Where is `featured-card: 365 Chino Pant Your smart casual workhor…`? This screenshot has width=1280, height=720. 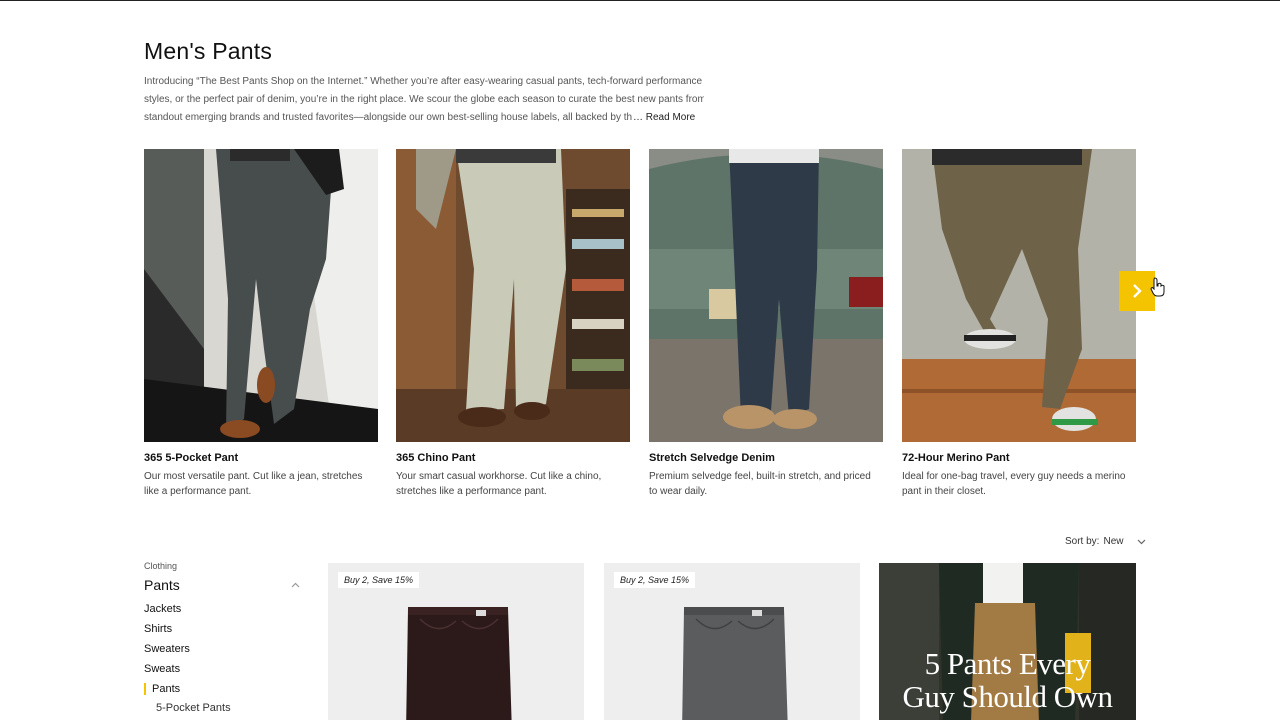
featured-card: 365 Chino Pant Your smart casual workhor… is located at coordinates (513, 324).